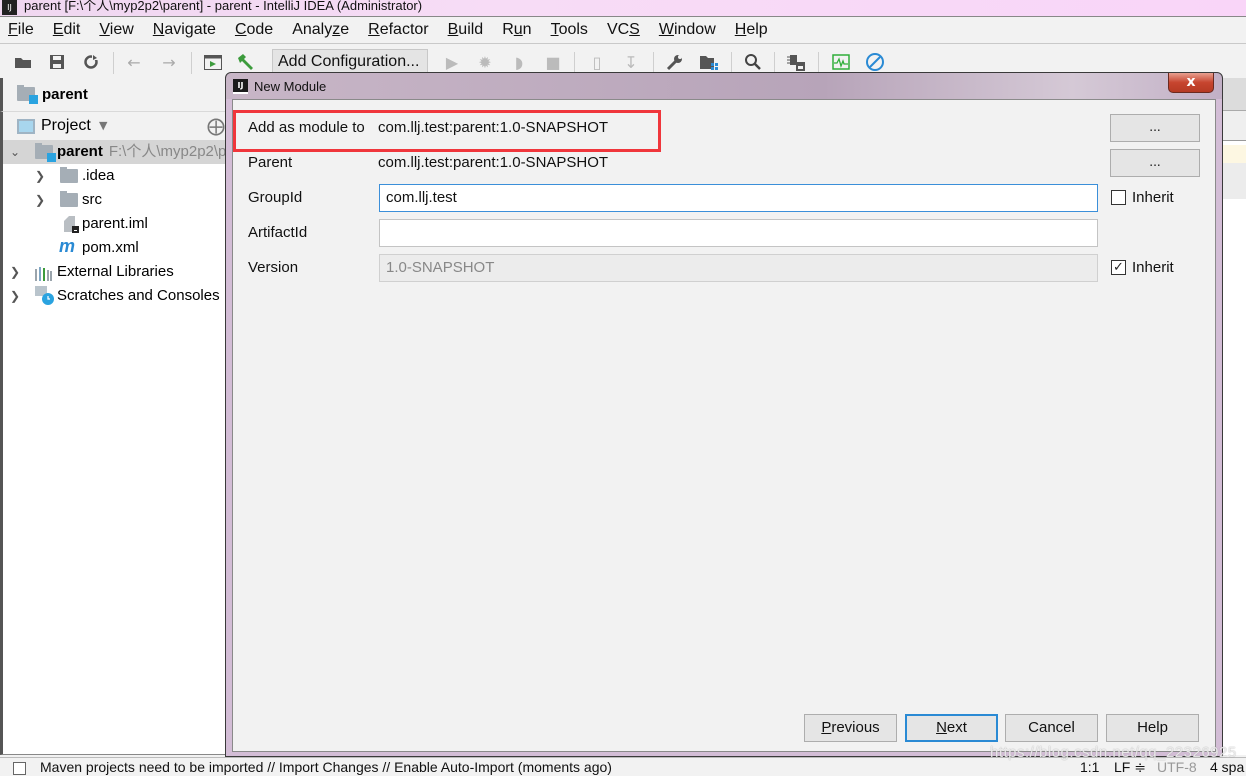 The height and width of the screenshot is (776, 1246). Describe the element at coordinates (687, 30) in the screenshot. I see `menu-window: Window` at that location.